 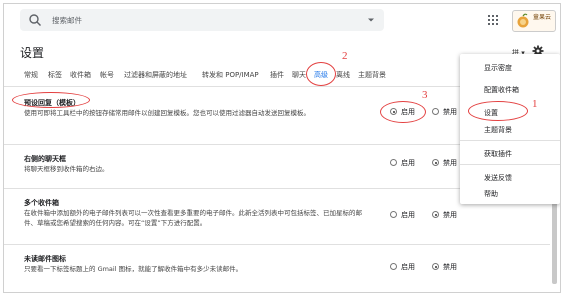 What do you see at coordinates (277, 244) in the screenshot?
I see `section-divider` at bounding box center [277, 244].